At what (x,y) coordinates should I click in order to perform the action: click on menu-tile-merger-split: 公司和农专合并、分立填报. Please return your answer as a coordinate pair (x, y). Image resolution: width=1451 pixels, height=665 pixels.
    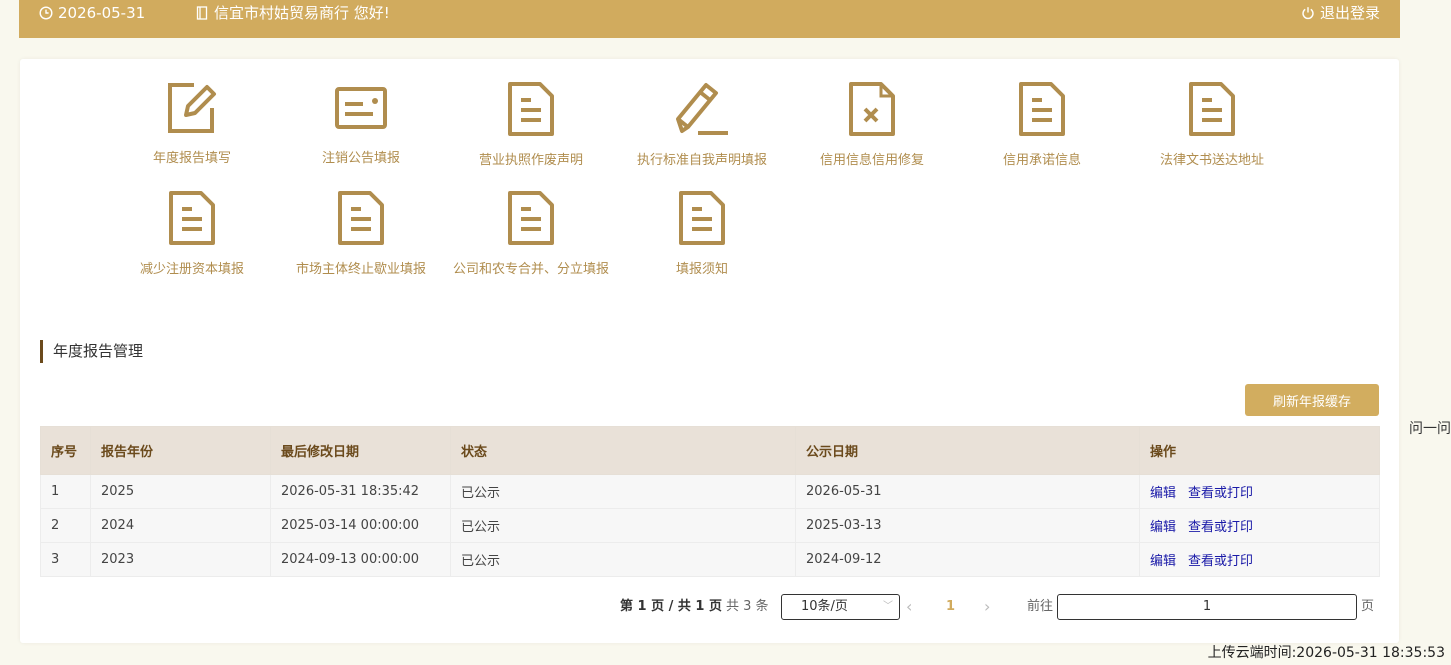
    Looking at the image, I should click on (531, 233).